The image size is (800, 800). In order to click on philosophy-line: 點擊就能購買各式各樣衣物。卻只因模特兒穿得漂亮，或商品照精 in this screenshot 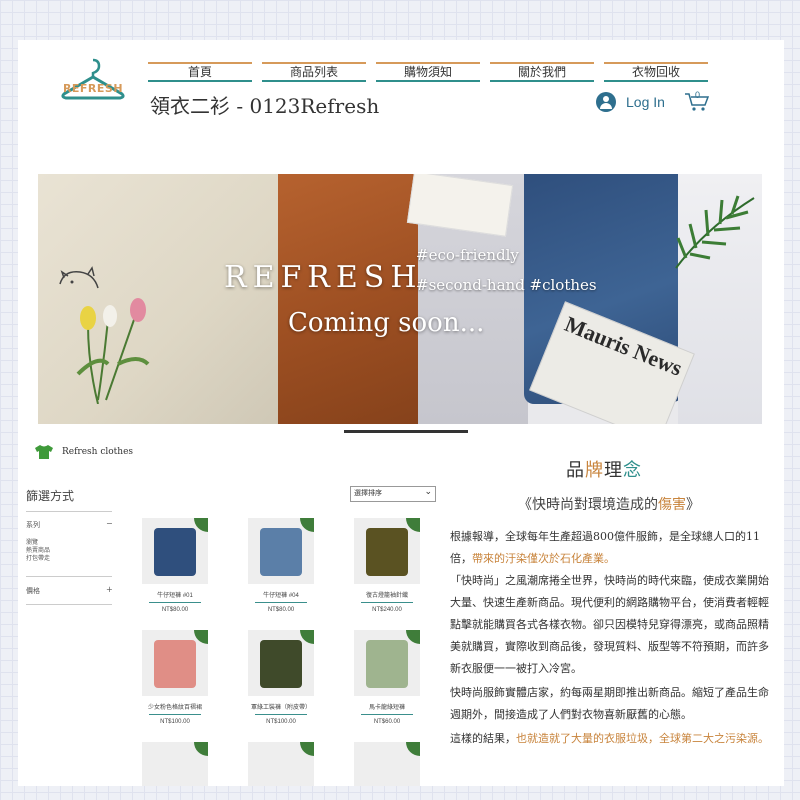, I will do `click(609, 624)`.